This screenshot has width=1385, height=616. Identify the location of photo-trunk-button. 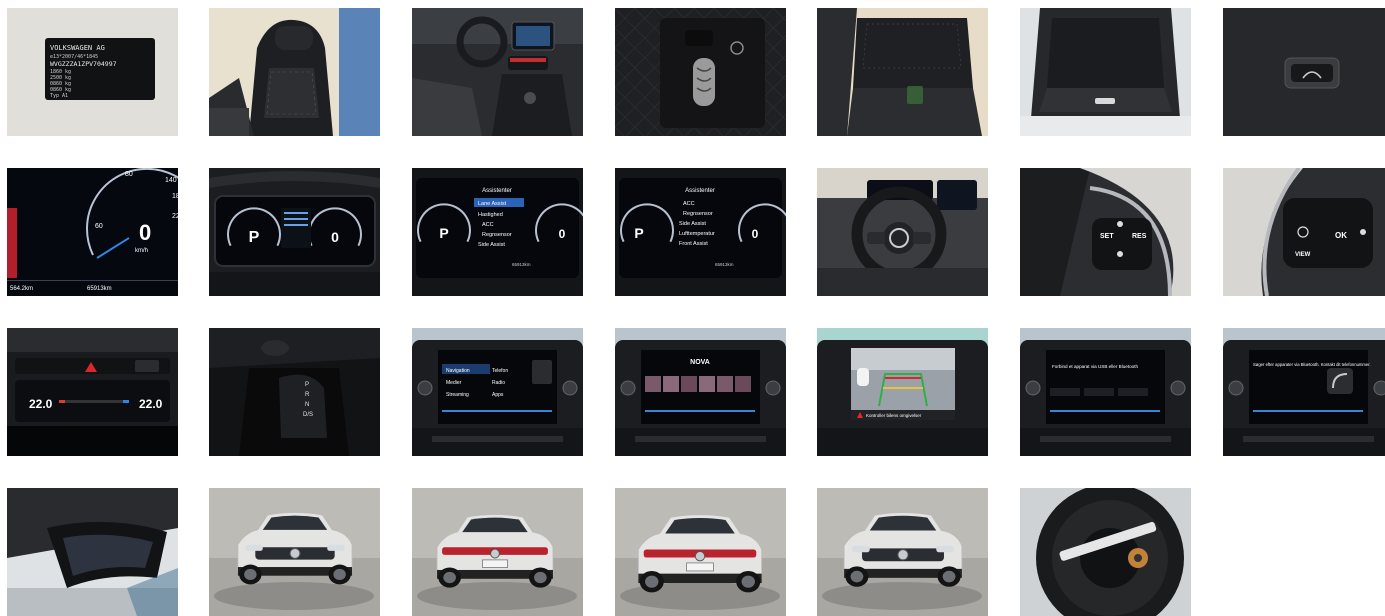
(1304, 72).